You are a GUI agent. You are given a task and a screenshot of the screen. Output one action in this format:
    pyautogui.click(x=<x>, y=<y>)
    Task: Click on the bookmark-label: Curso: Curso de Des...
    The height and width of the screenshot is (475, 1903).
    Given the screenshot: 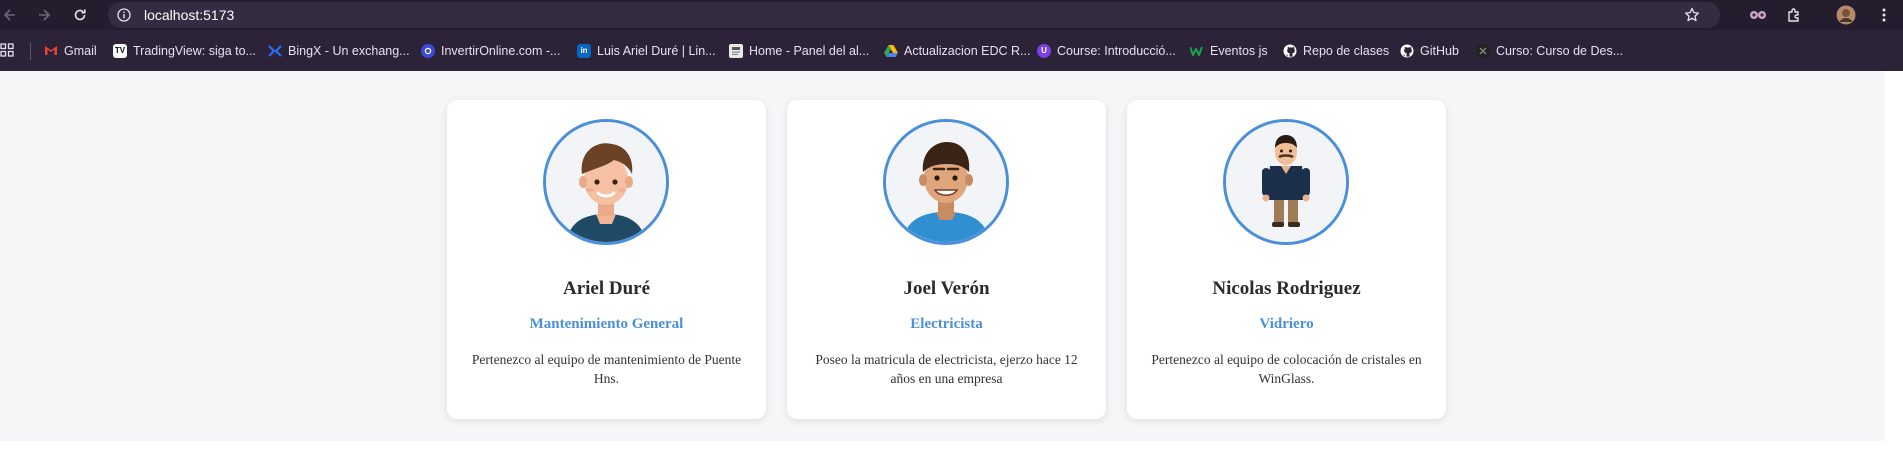 What is the action you would take?
    pyautogui.click(x=1560, y=50)
    